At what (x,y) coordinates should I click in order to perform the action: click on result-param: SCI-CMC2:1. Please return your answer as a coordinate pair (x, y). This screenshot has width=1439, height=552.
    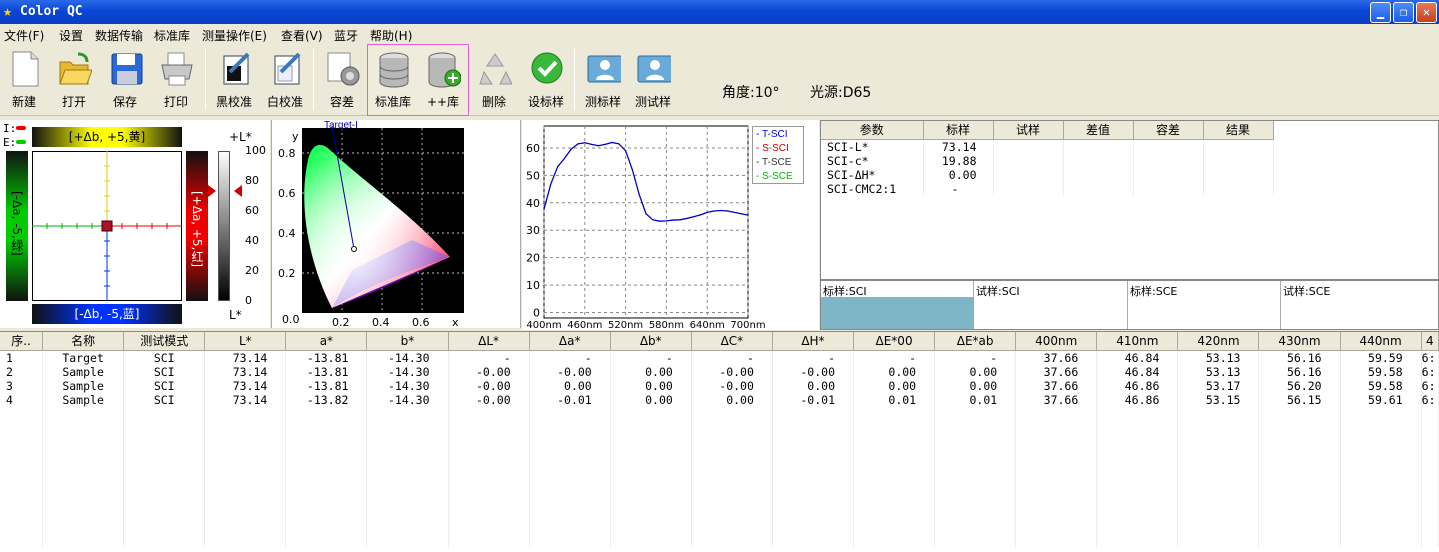
    Looking at the image, I should click on (872, 188).